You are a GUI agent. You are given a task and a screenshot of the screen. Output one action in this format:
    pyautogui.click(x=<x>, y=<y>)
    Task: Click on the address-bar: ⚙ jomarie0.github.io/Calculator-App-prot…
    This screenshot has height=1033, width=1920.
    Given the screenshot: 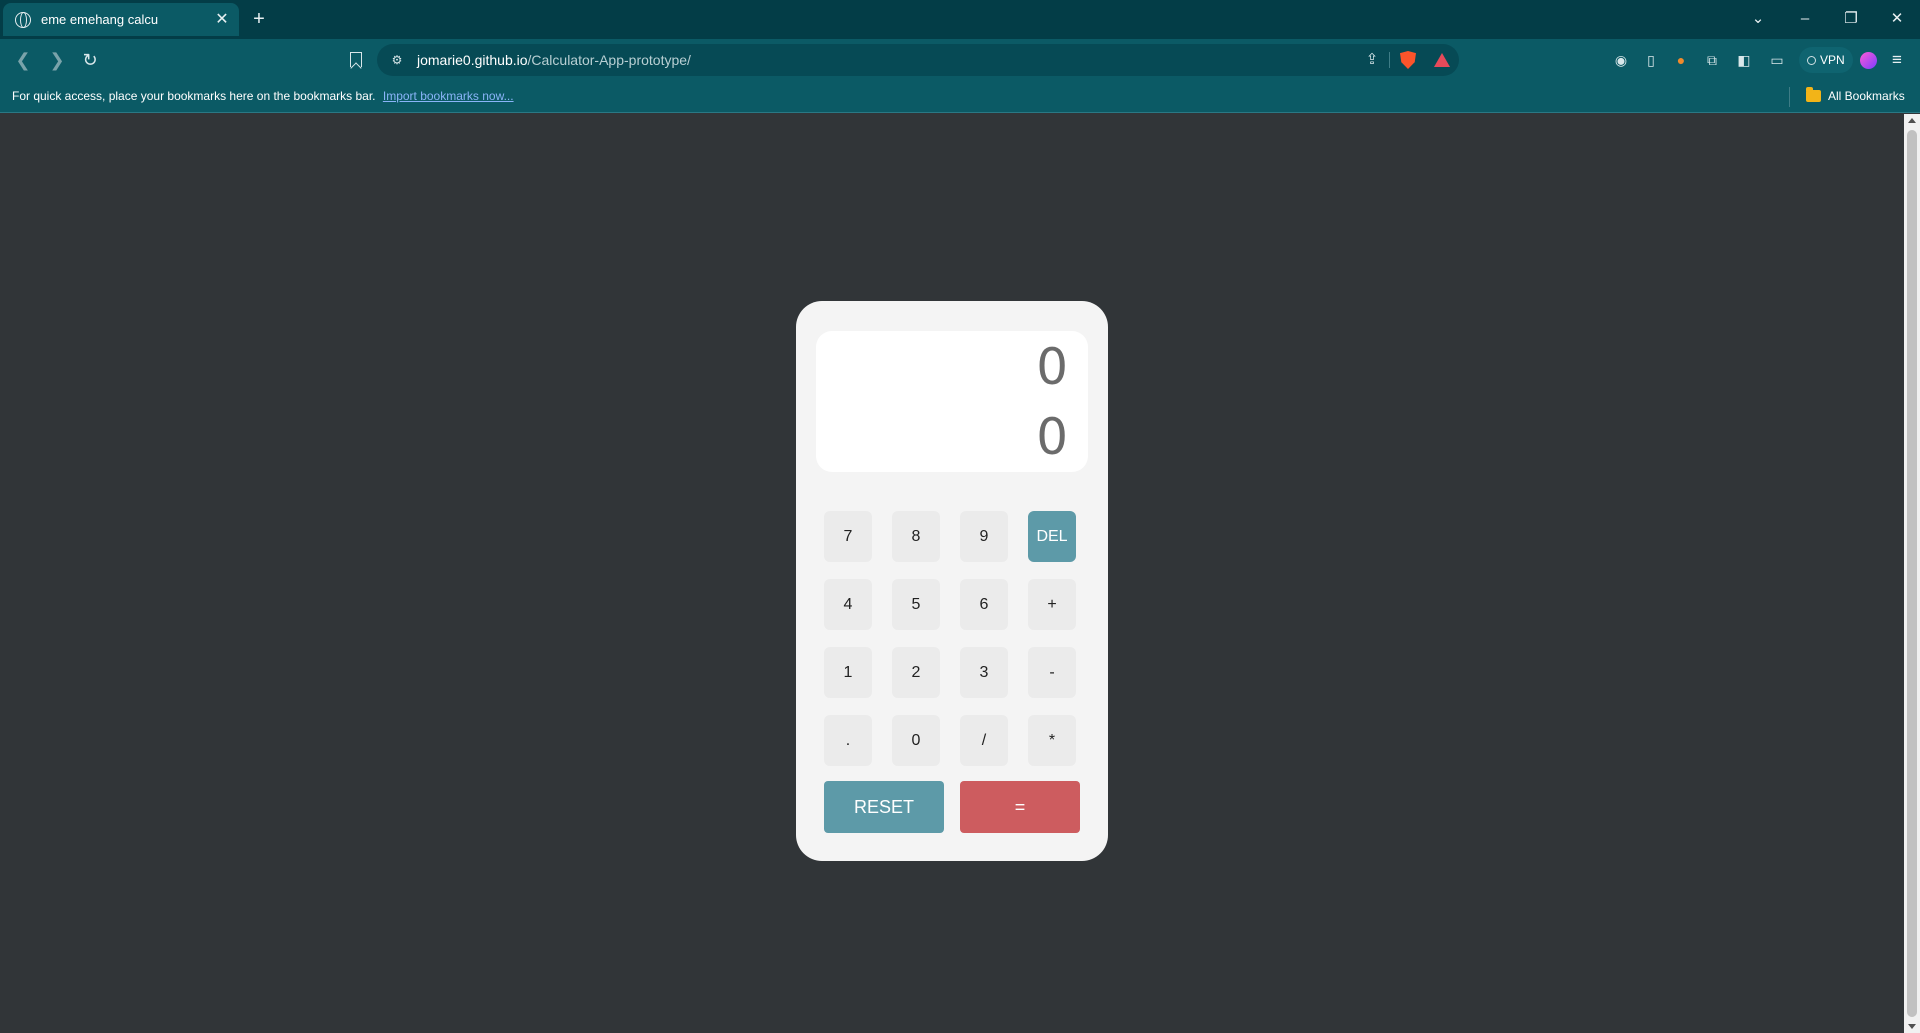 What is the action you would take?
    pyautogui.click(x=918, y=60)
    